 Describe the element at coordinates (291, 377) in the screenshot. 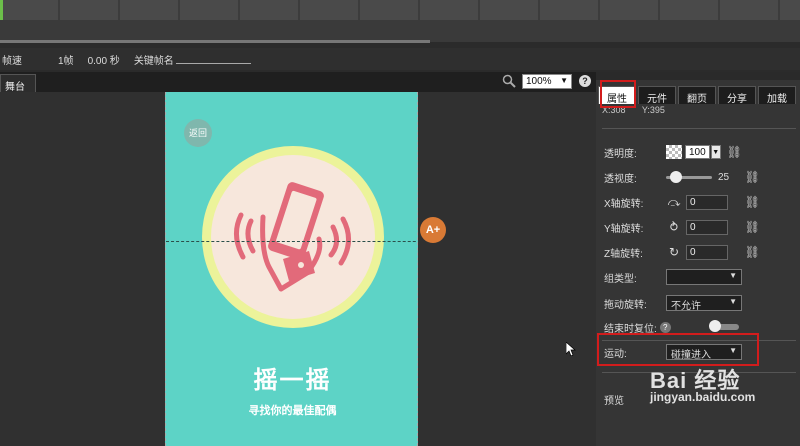

I see `shake-title: 摇一摇` at that location.